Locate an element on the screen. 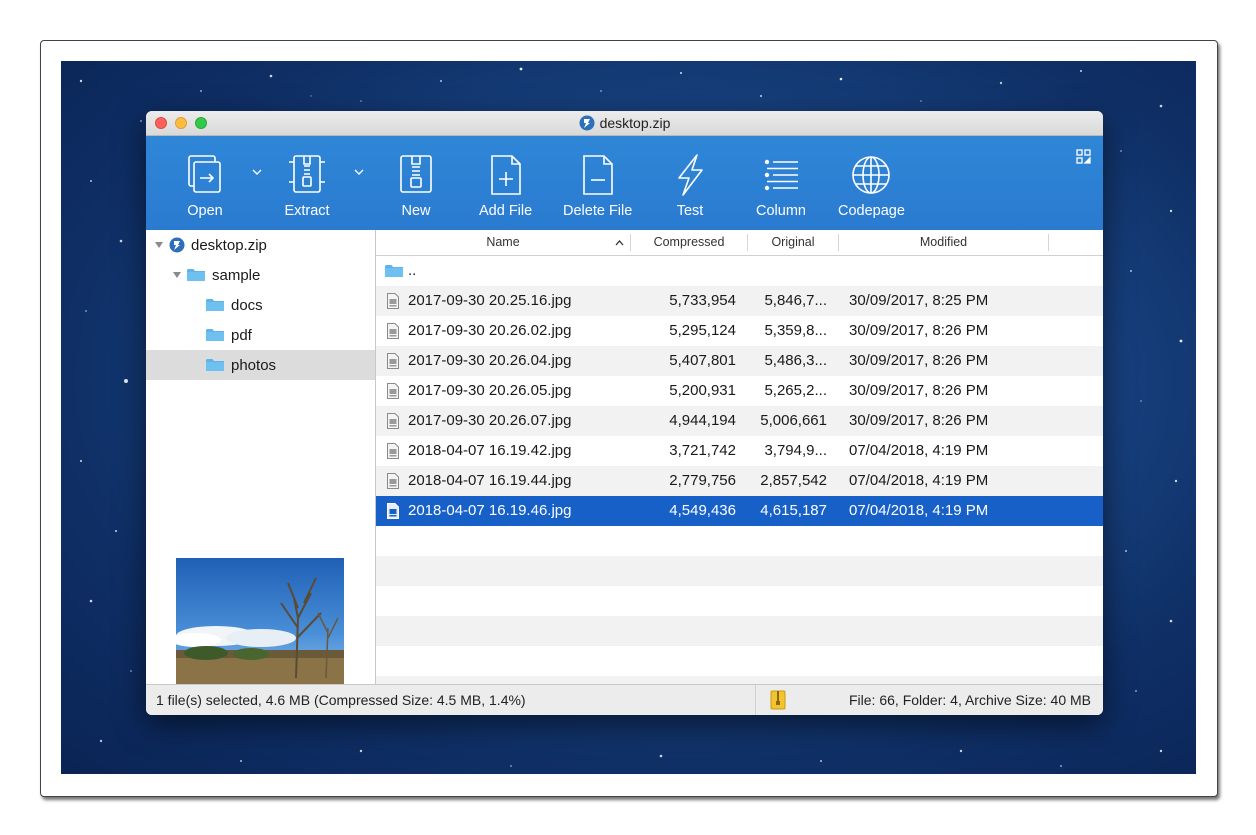 The width and height of the screenshot is (1256, 835). title-bar: desktop.zip is located at coordinates (624, 123).